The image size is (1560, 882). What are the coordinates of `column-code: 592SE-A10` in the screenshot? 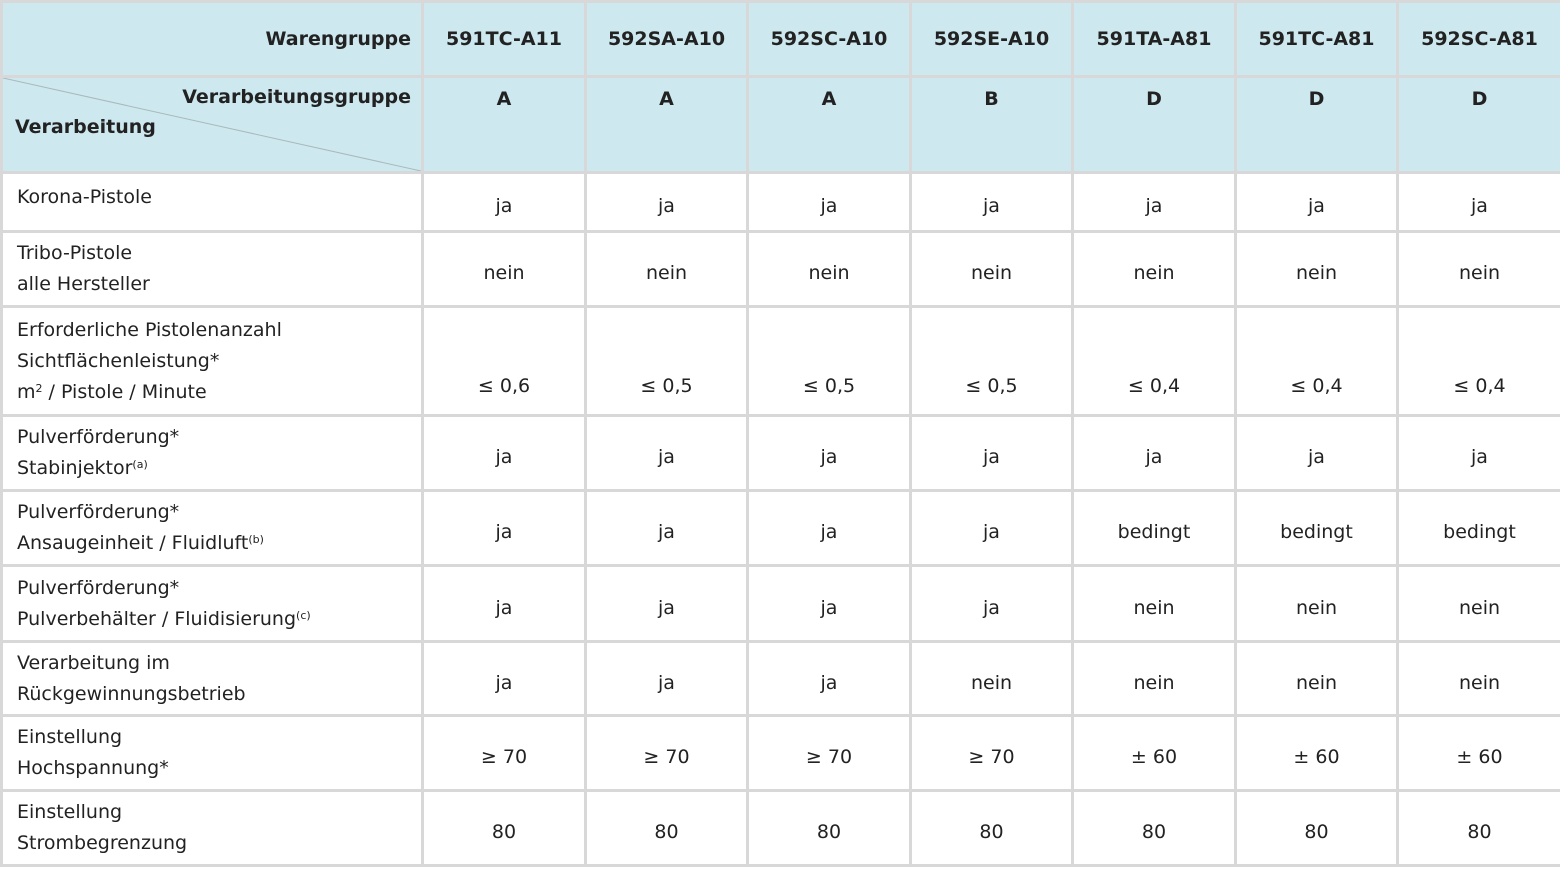 It's located at (991, 39).